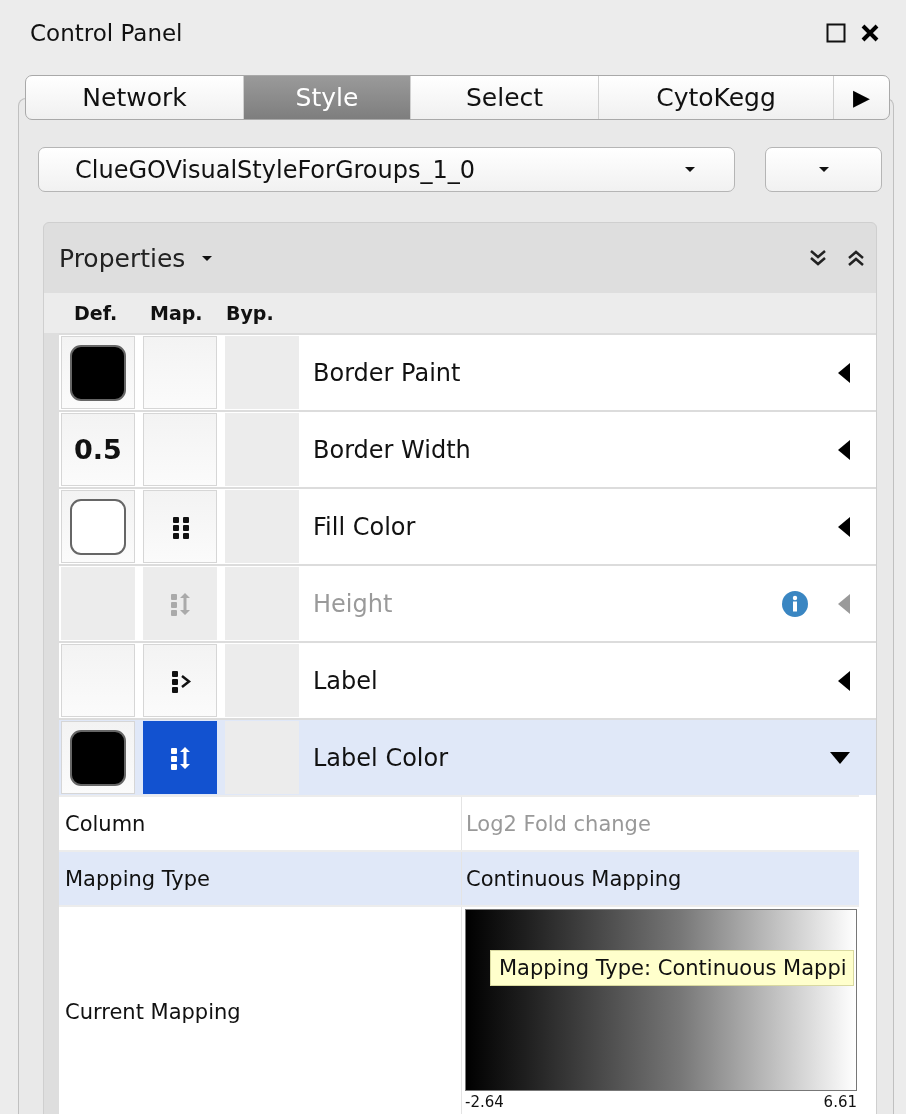 Image resolution: width=906 pixels, height=1114 pixels. I want to click on detail-row: Mapping Type Continuous Mapping, so click(459, 877).